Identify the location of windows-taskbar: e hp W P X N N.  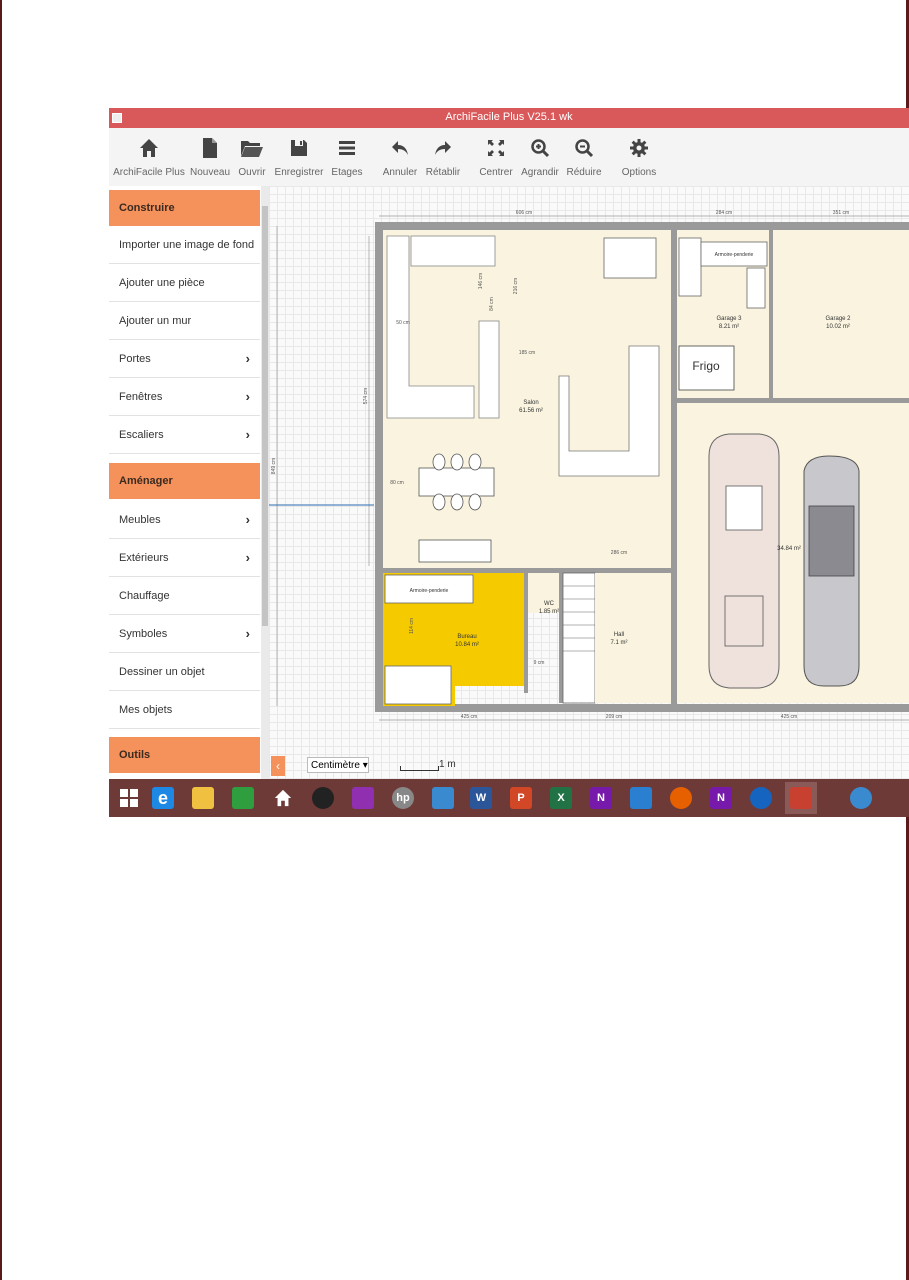
(509, 798).